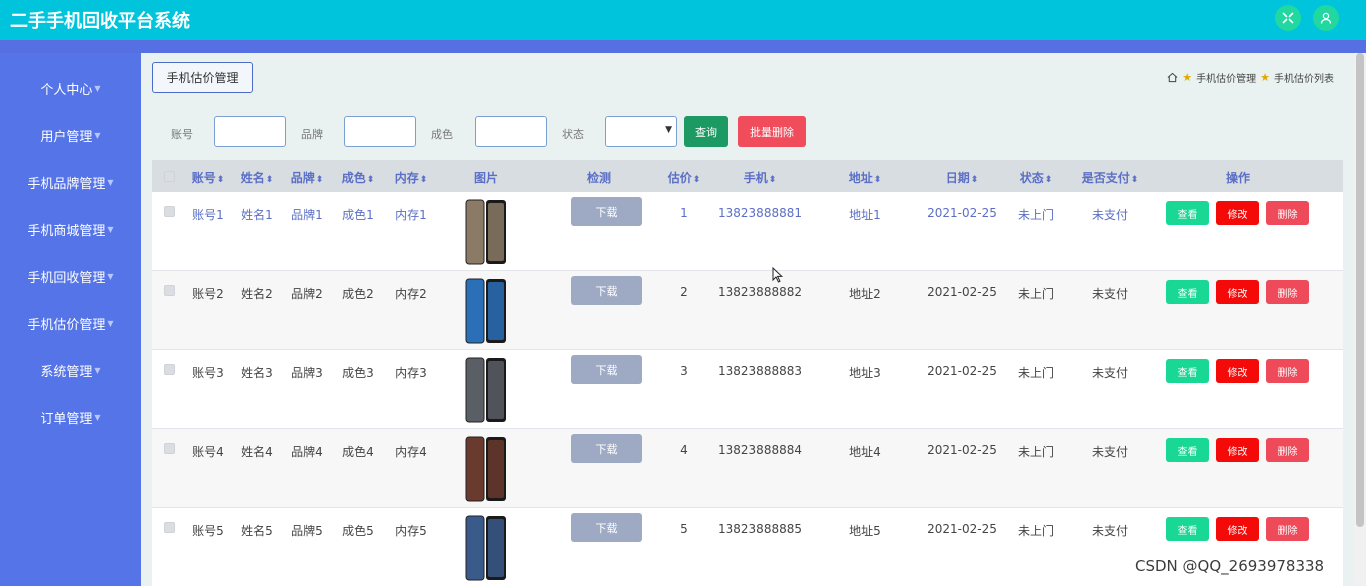 This screenshot has width=1366, height=586. I want to click on page-tag: 手机估价管理, so click(202, 77).